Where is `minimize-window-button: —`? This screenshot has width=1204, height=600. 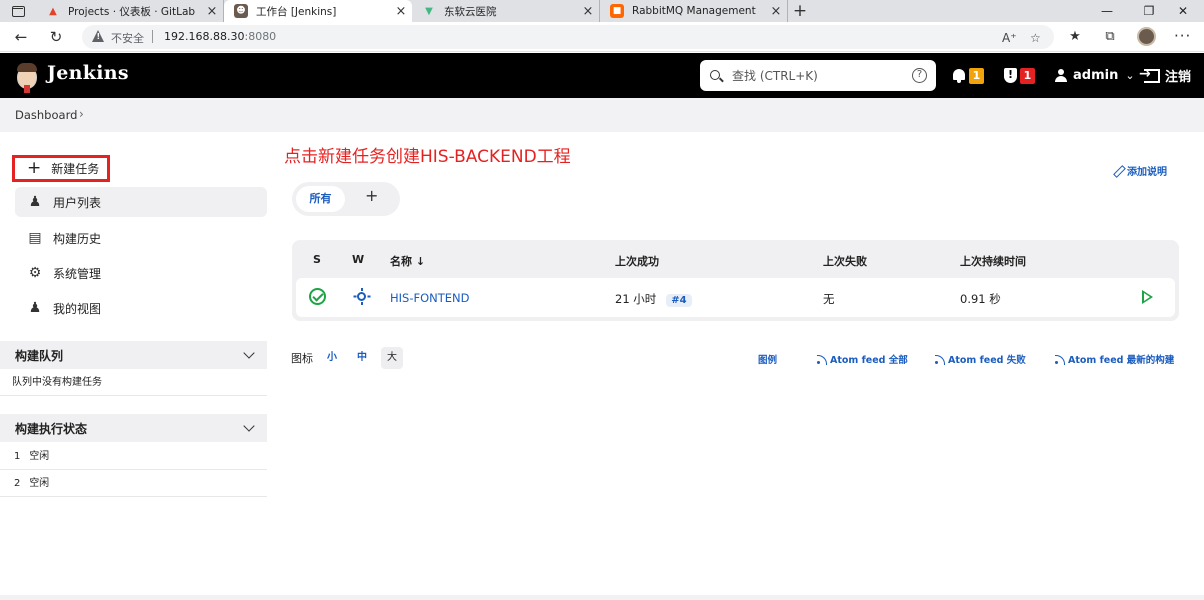
minimize-window-button: — is located at coordinates (1107, 11).